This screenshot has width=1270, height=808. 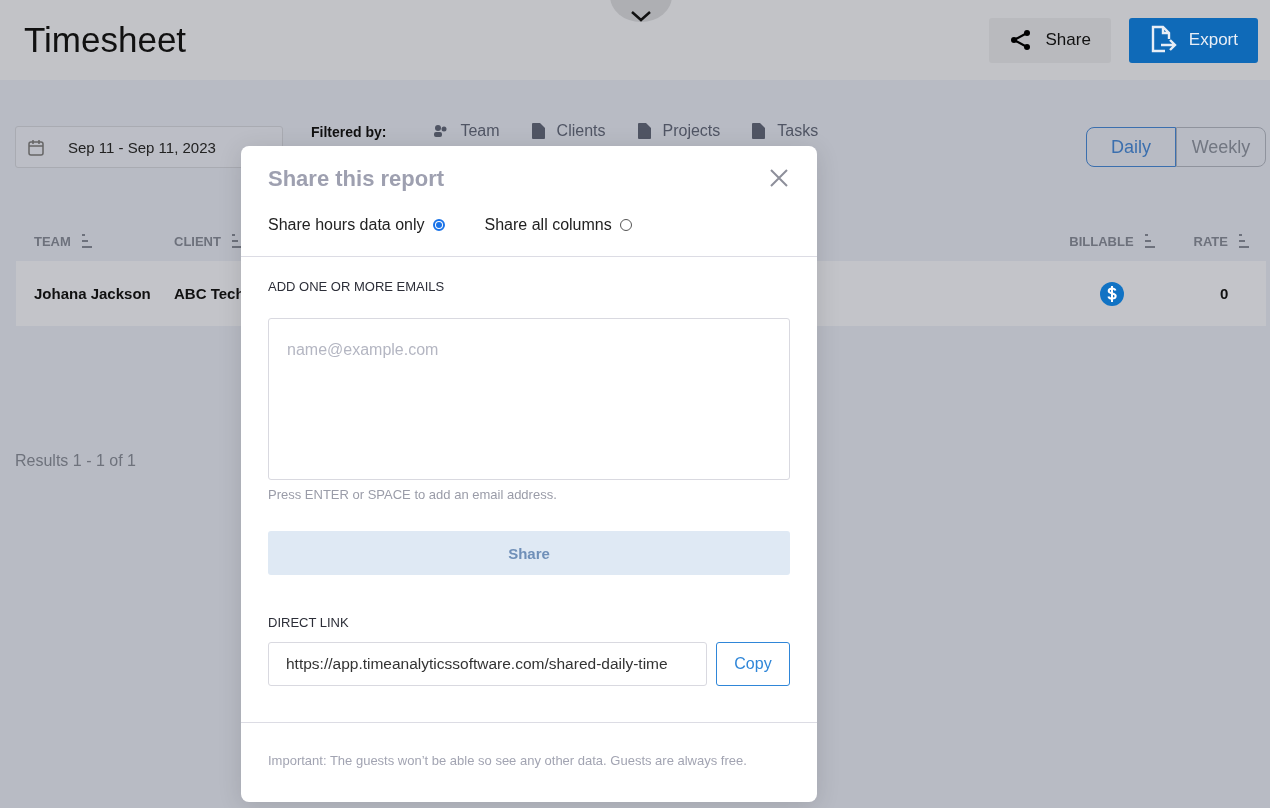 I want to click on link-label: DIRECT LINK, so click(x=309, y=622).